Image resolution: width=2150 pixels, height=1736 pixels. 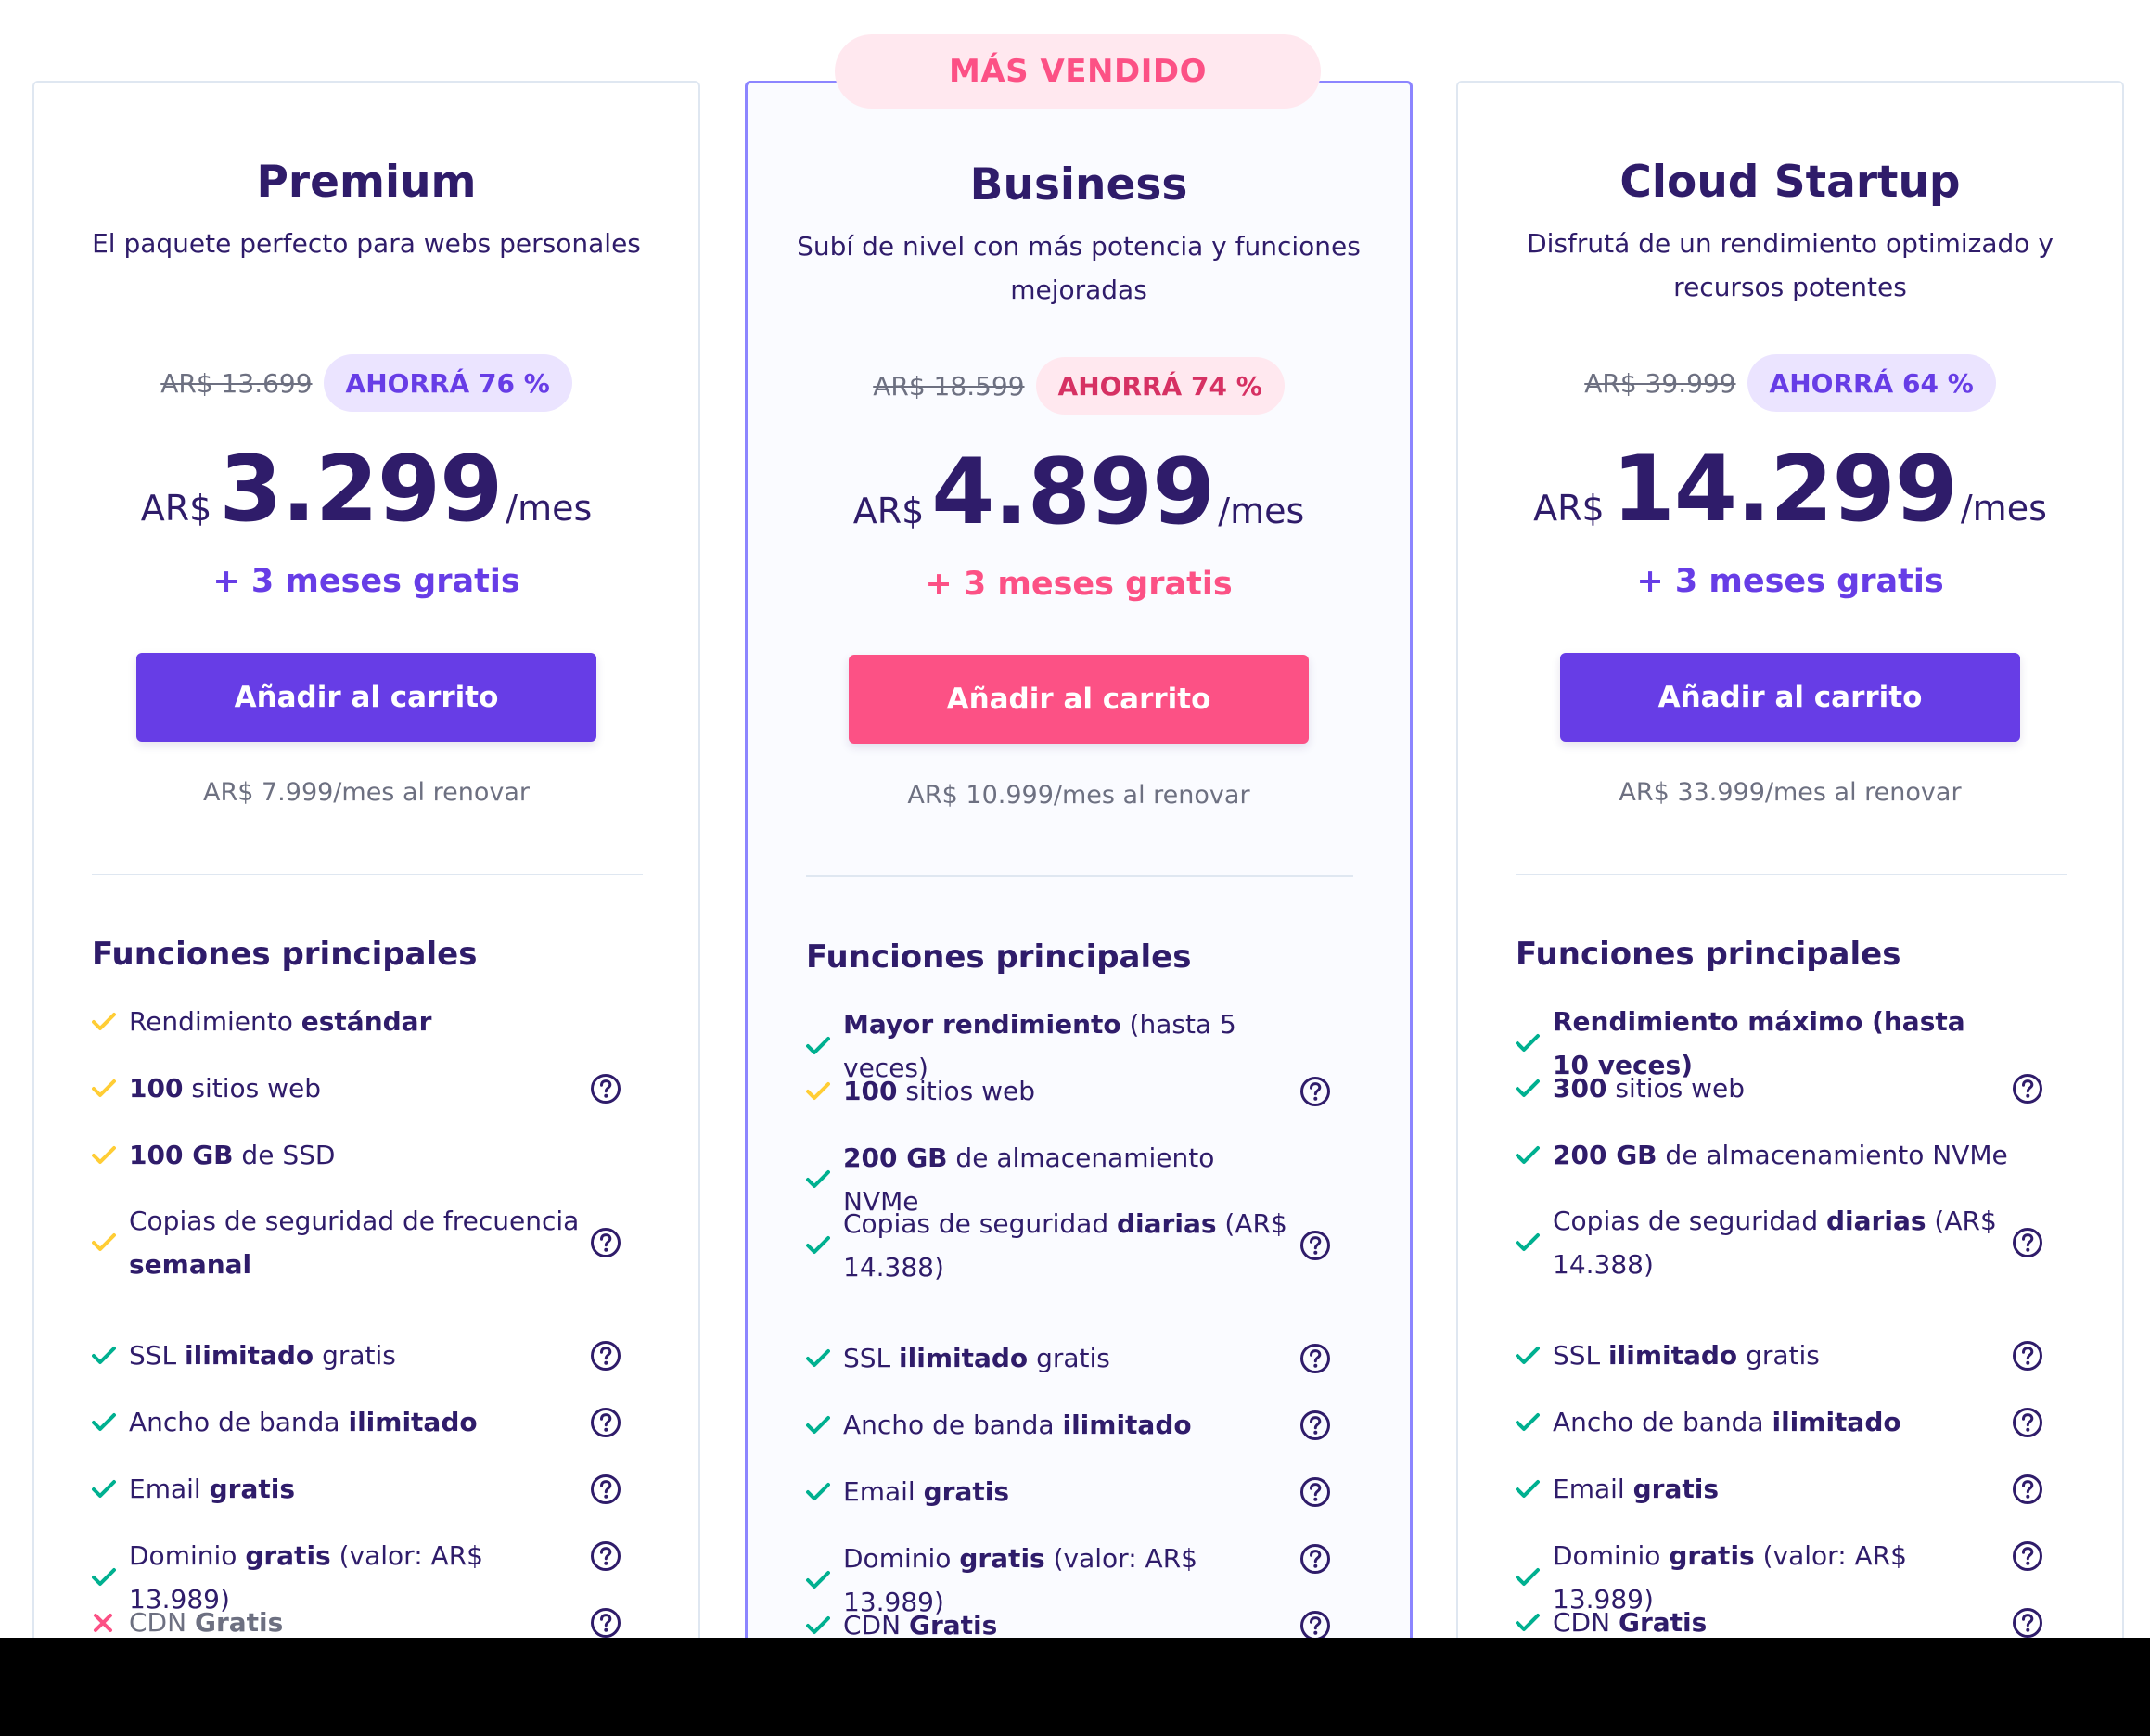 I want to click on feature-text: 100 GB de SSD, so click(x=232, y=1155).